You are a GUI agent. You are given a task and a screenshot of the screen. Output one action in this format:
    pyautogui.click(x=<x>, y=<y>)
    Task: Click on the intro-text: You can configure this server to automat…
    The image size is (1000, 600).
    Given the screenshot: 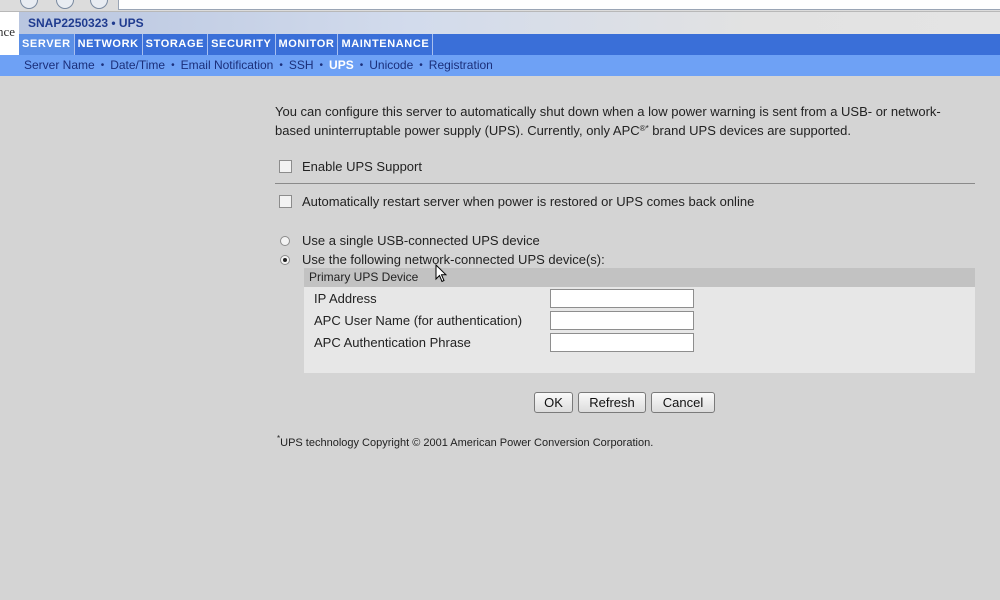 What is the action you would take?
    pyautogui.click(x=625, y=121)
    